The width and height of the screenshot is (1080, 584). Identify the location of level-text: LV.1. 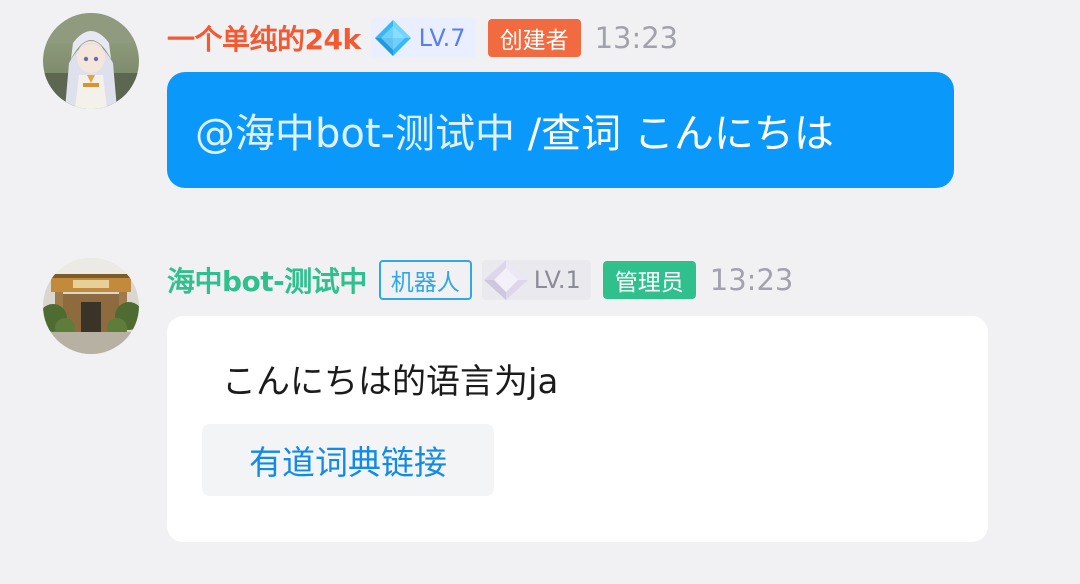
(557, 280).